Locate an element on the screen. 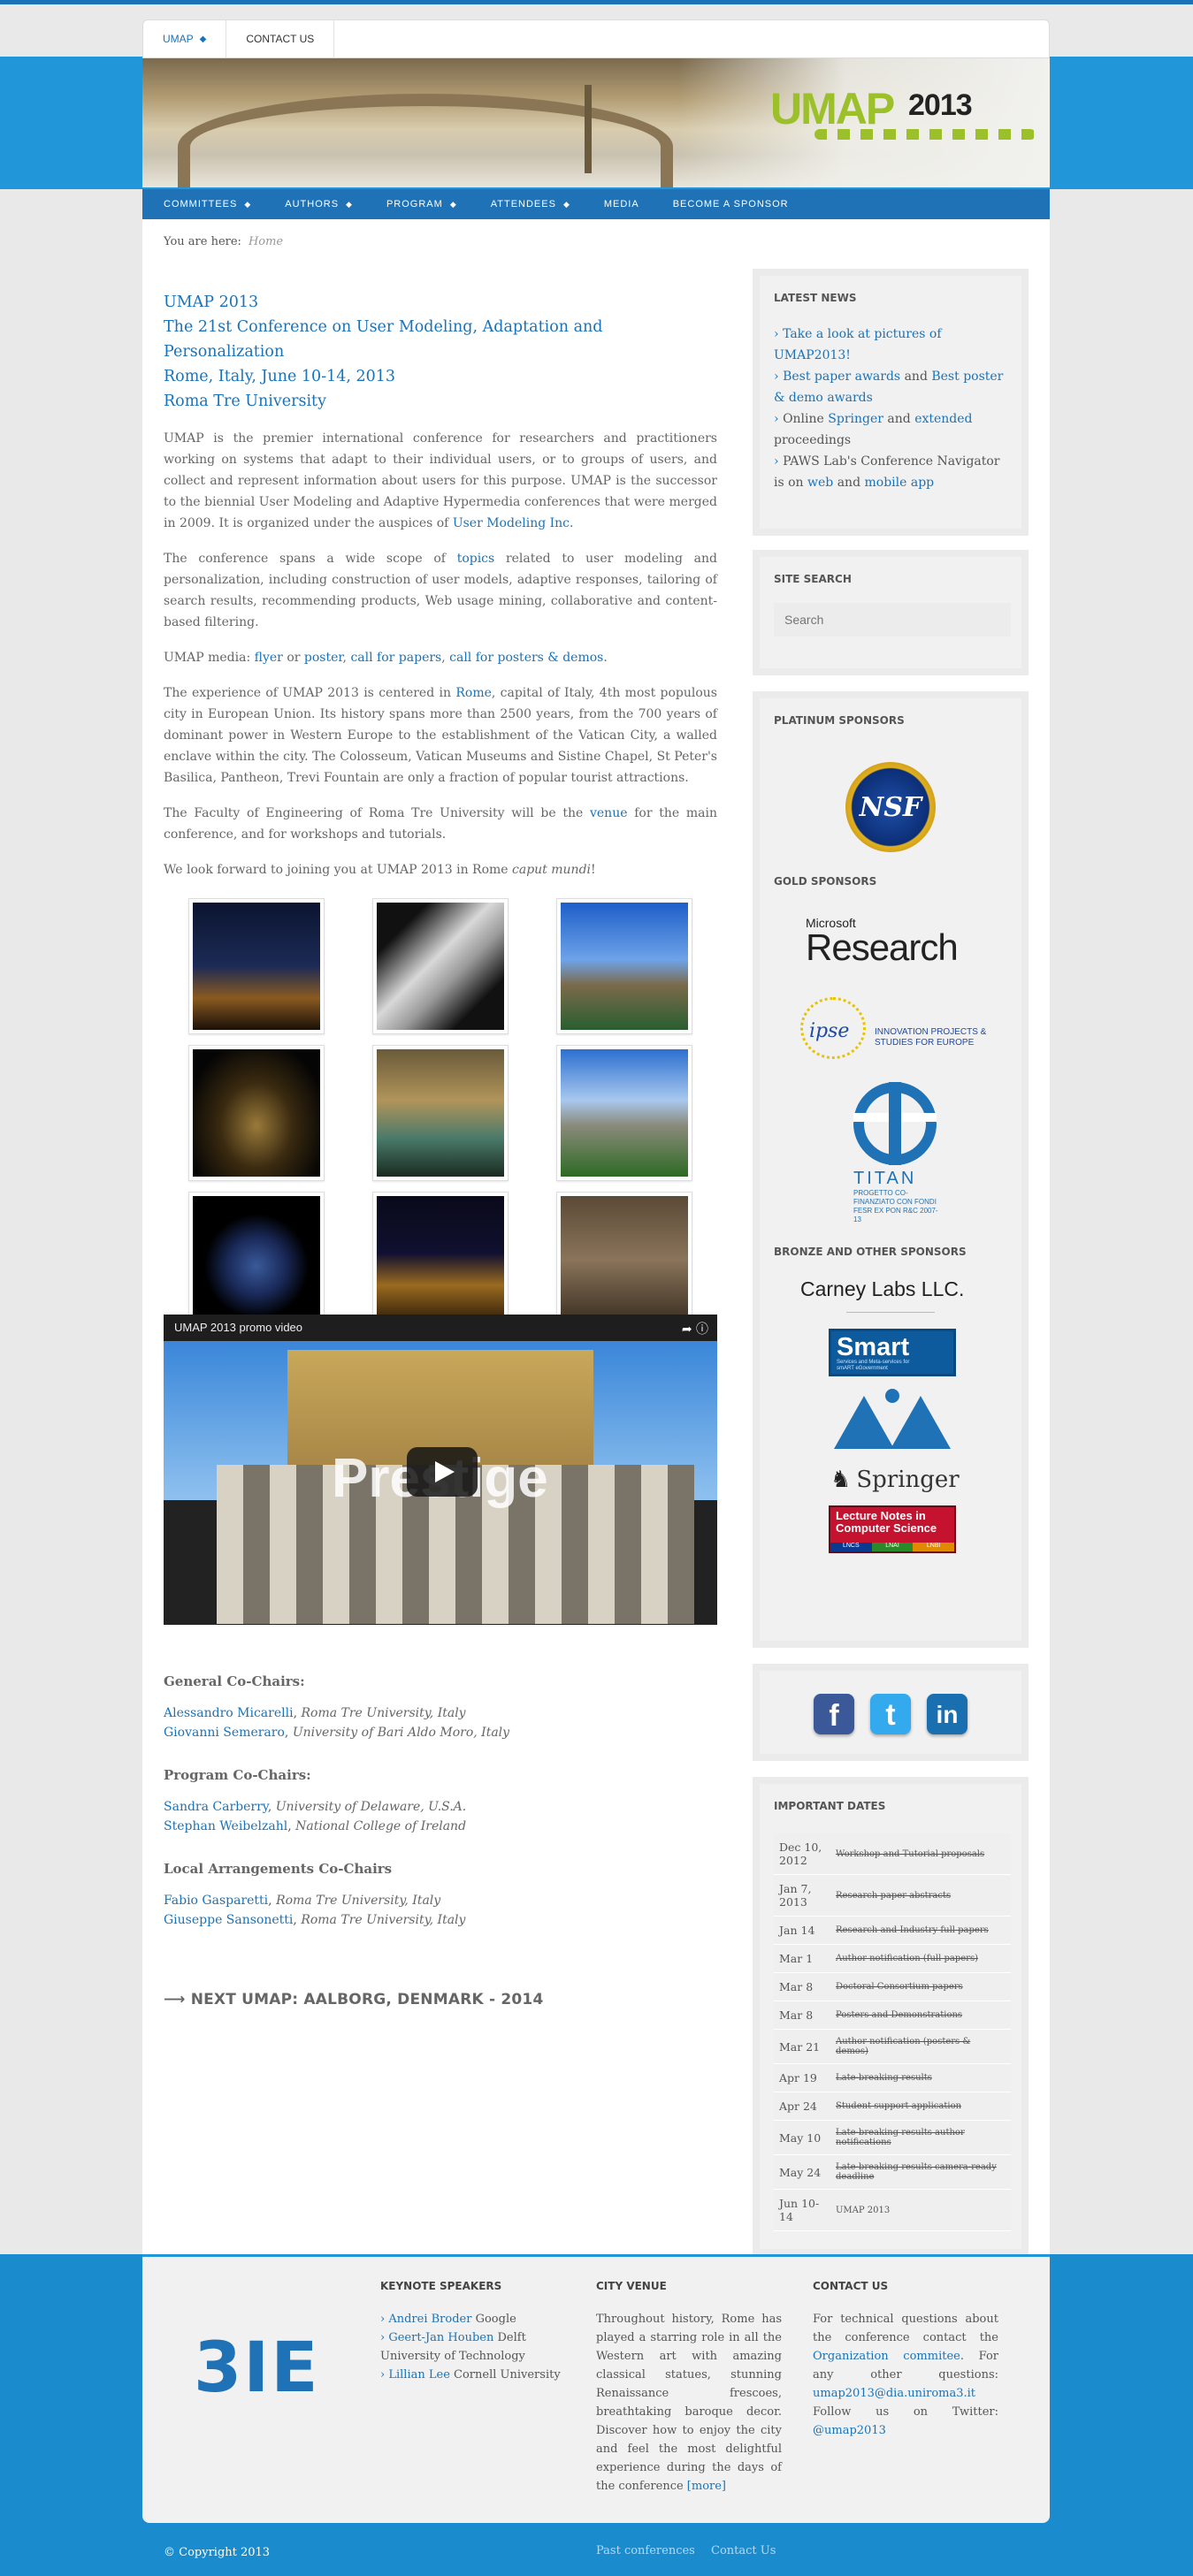 The image size is (1193, 2576). date-cell: Jan 7, 2013 is located at coordinates (802, 1896).